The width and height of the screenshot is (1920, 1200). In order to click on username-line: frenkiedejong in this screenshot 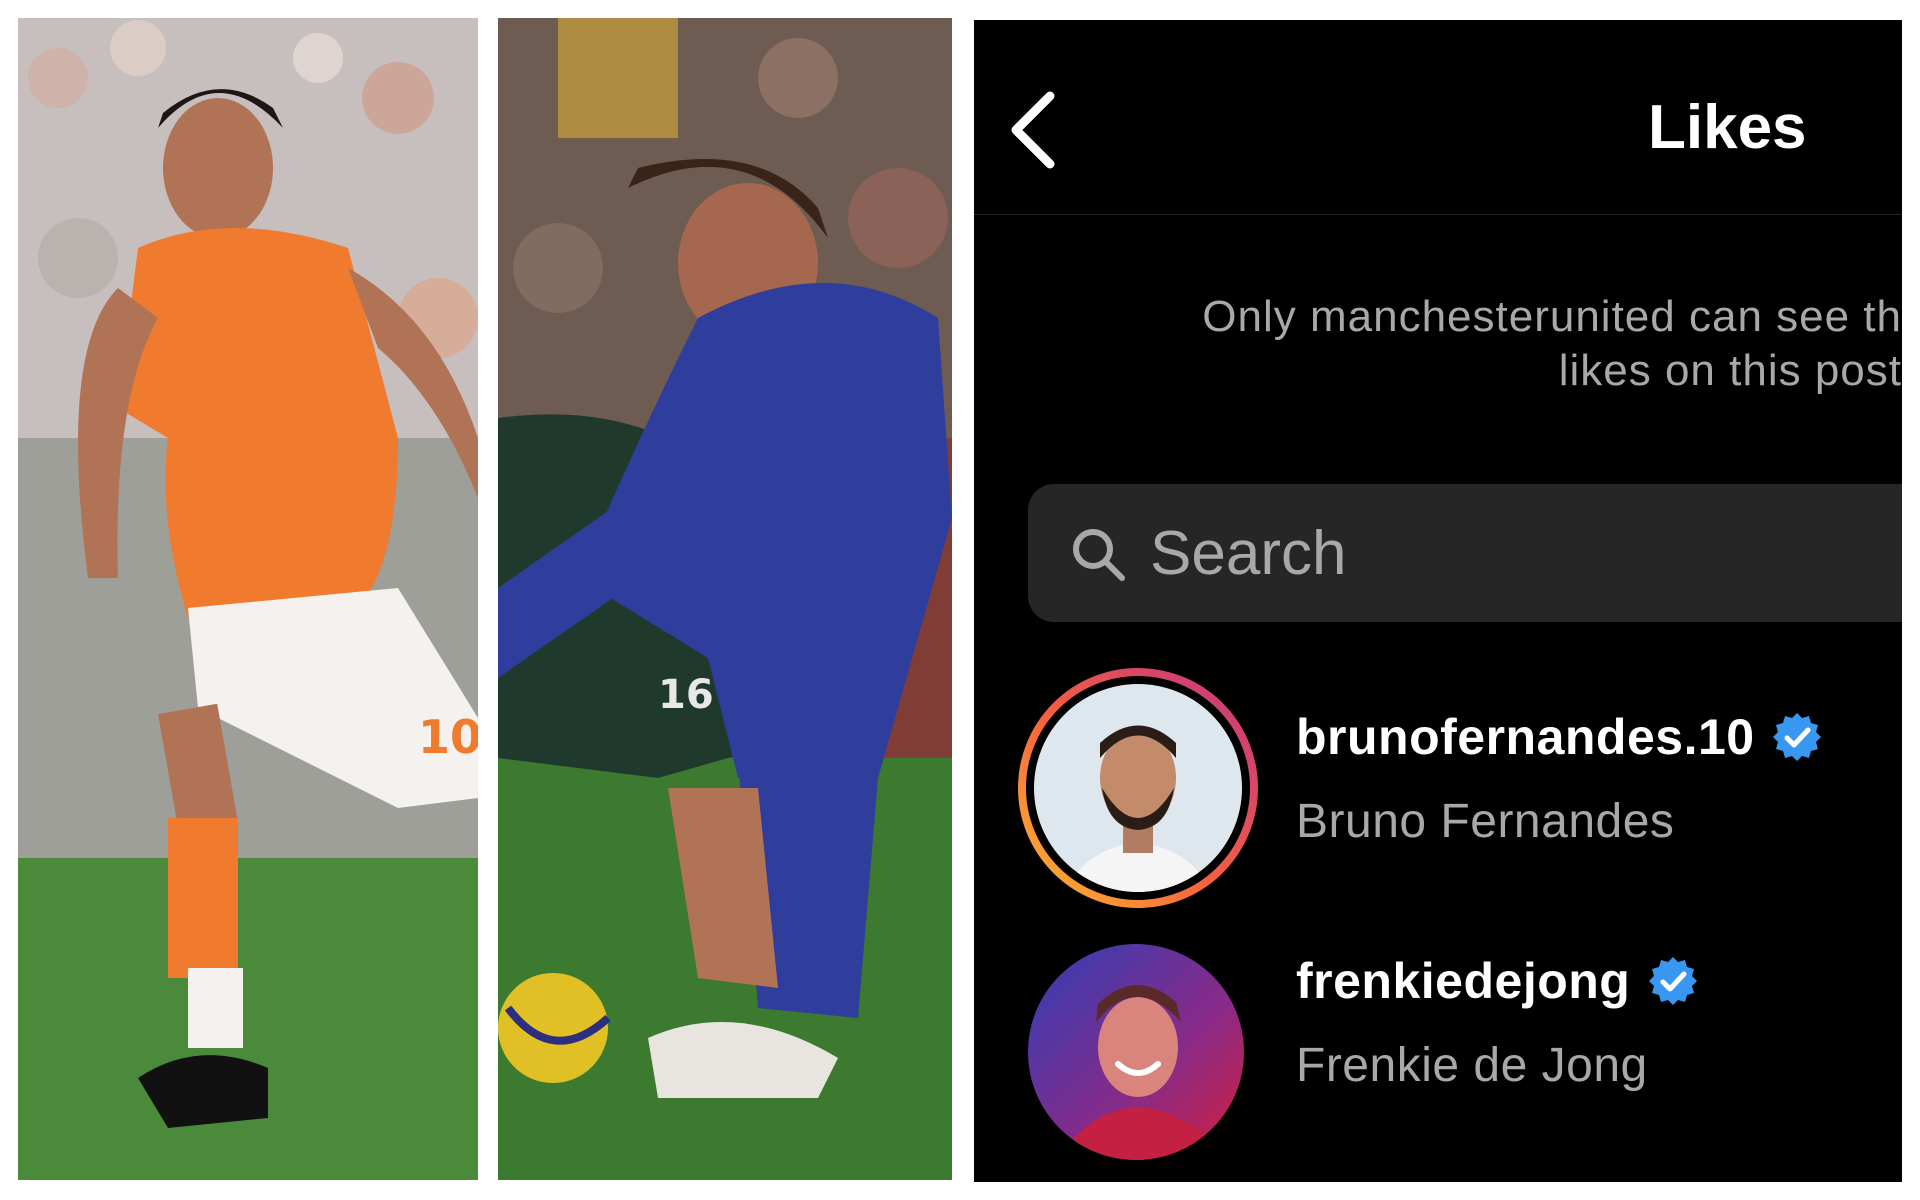, I will do `click(1497, 981)`.